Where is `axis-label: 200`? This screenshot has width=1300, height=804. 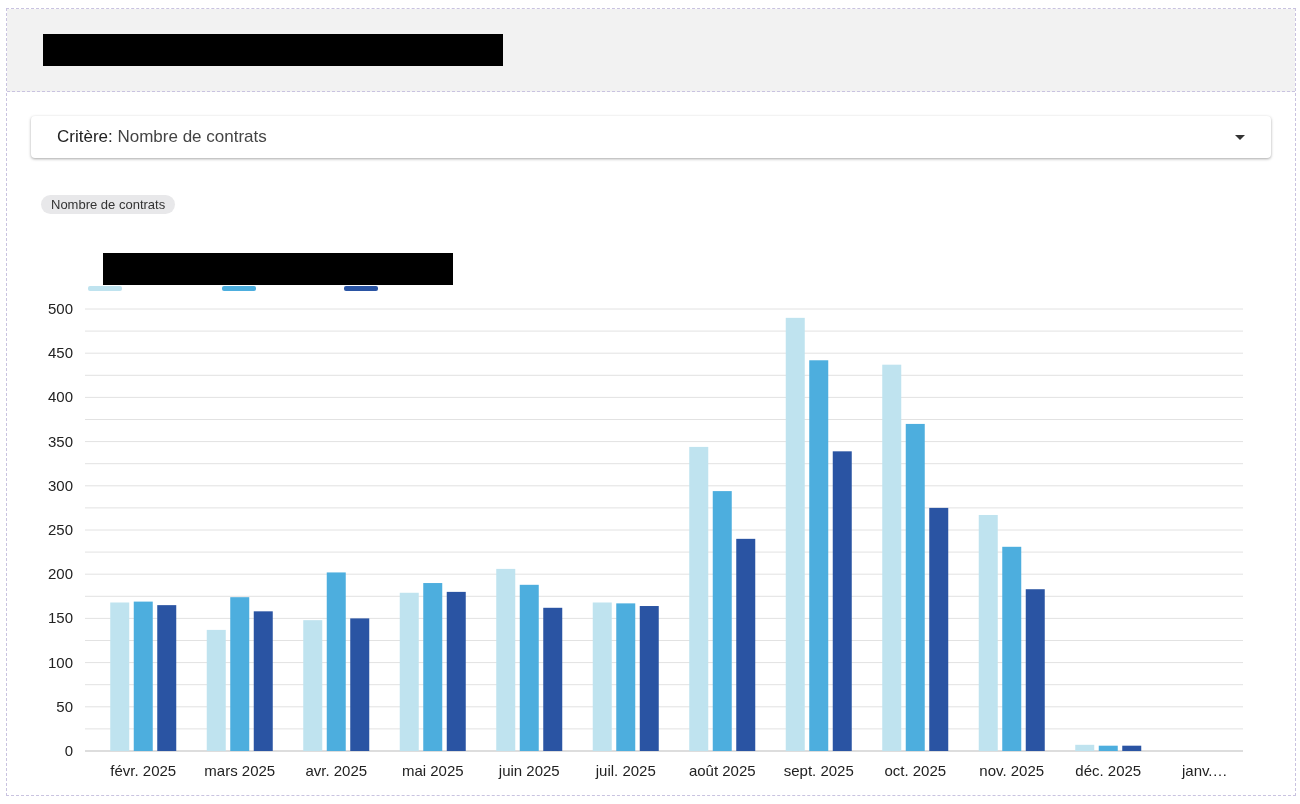
axis-label: 200 is located at coordinates (60, 574).